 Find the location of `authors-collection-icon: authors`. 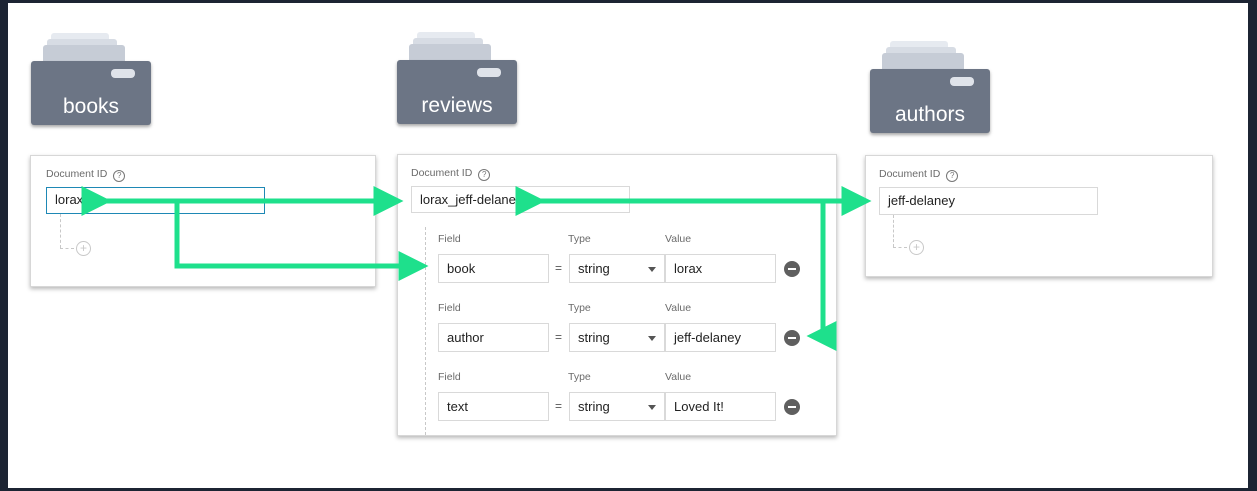

authors-collection-icon: authors is located at coordinates (930, 87).